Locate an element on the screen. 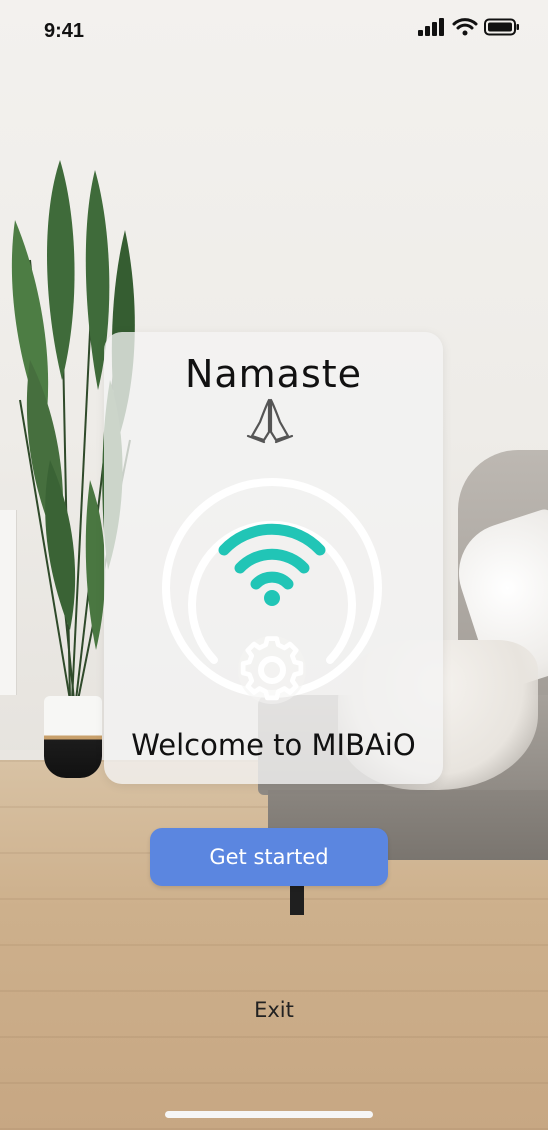  greeting-title: Namaste is located at coordinates (273, 374).